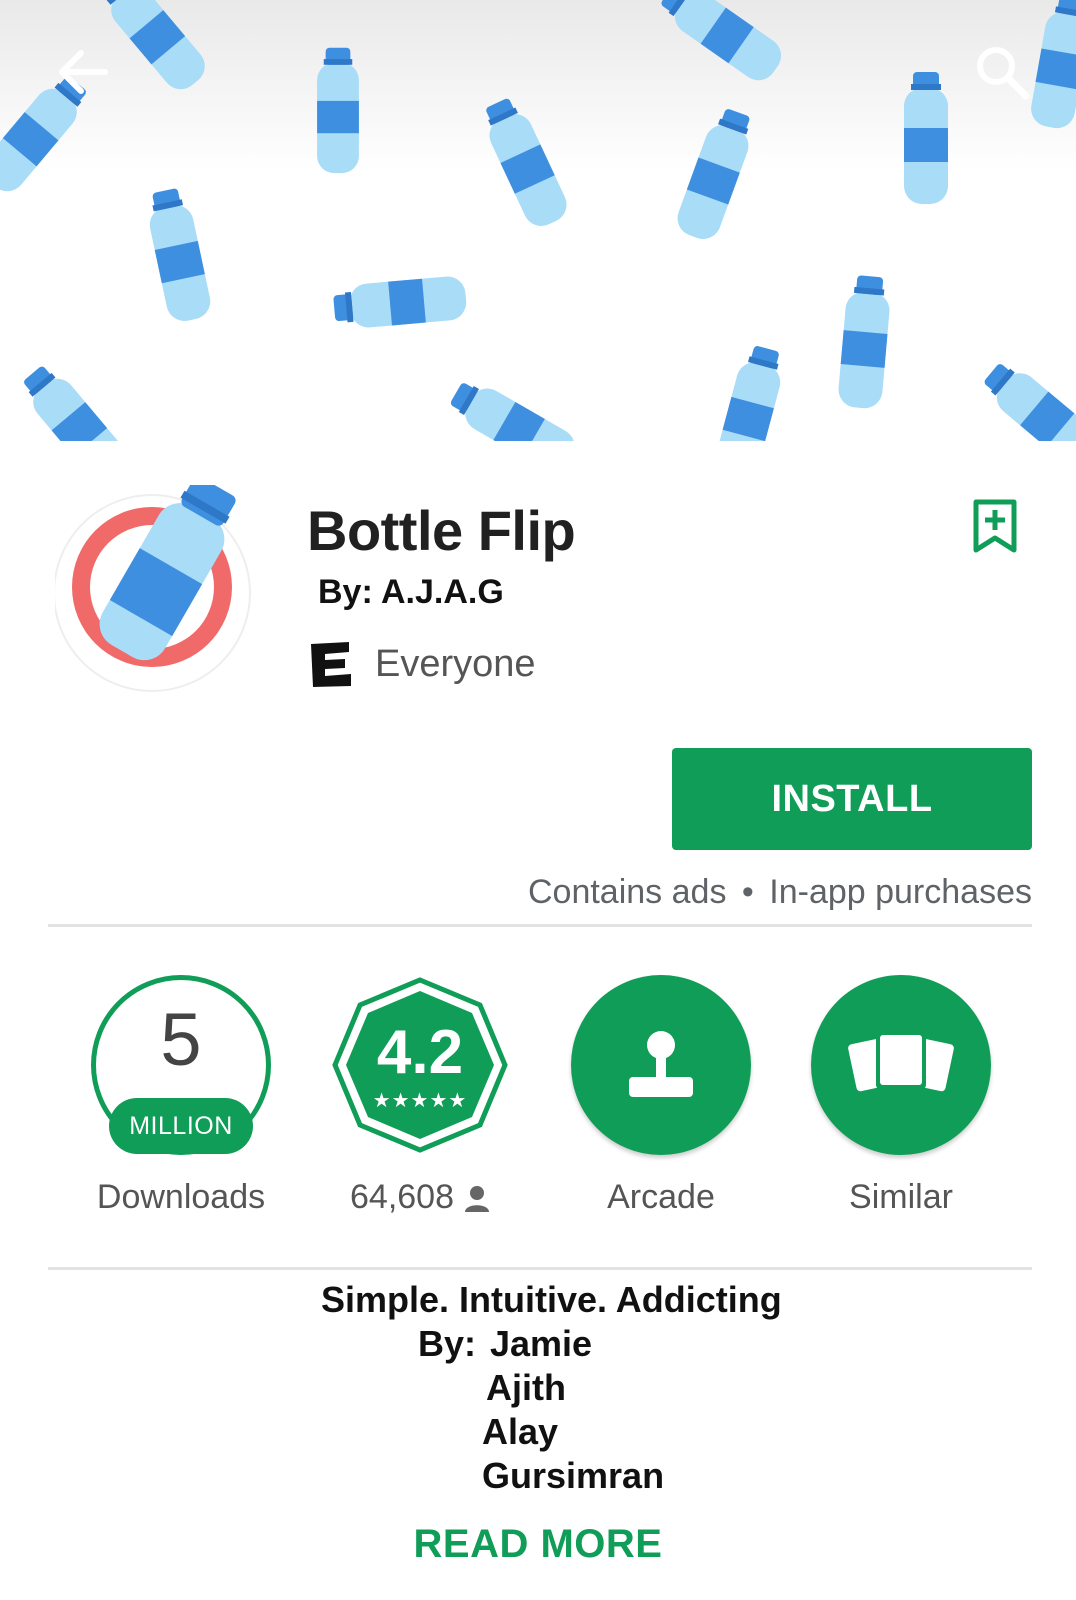  I want to click on content-rating: Everyone, so click(421, 664).